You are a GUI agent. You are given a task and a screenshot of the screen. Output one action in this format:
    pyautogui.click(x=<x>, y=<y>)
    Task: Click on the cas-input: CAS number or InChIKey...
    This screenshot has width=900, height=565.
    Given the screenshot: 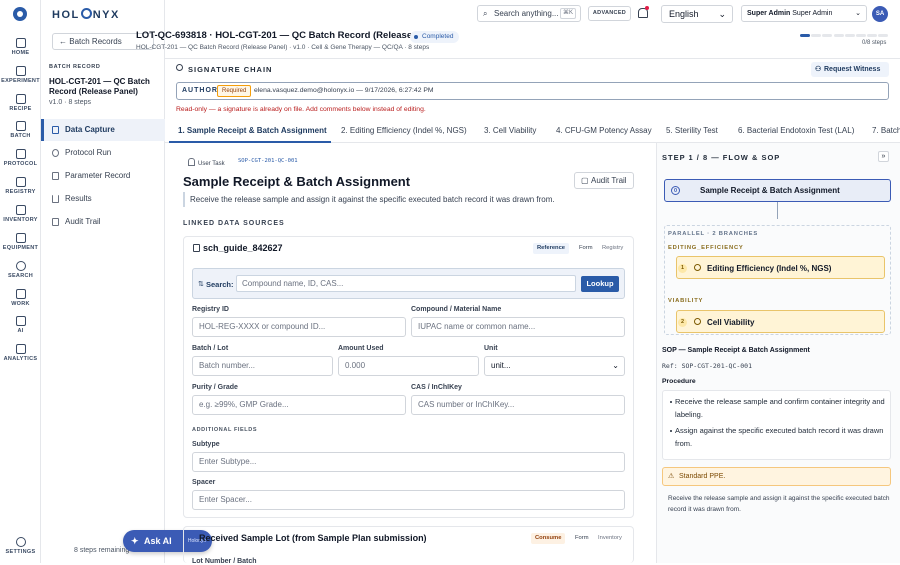 What is the action you would take?
    pyautogui.click(x=518, y=405)
    